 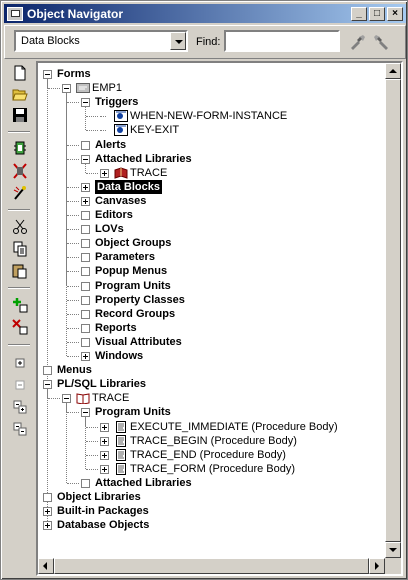 I want to click on tree-node-label: WHEN-NEW-FORM-INSTANCE, so click(x=208, y=116).